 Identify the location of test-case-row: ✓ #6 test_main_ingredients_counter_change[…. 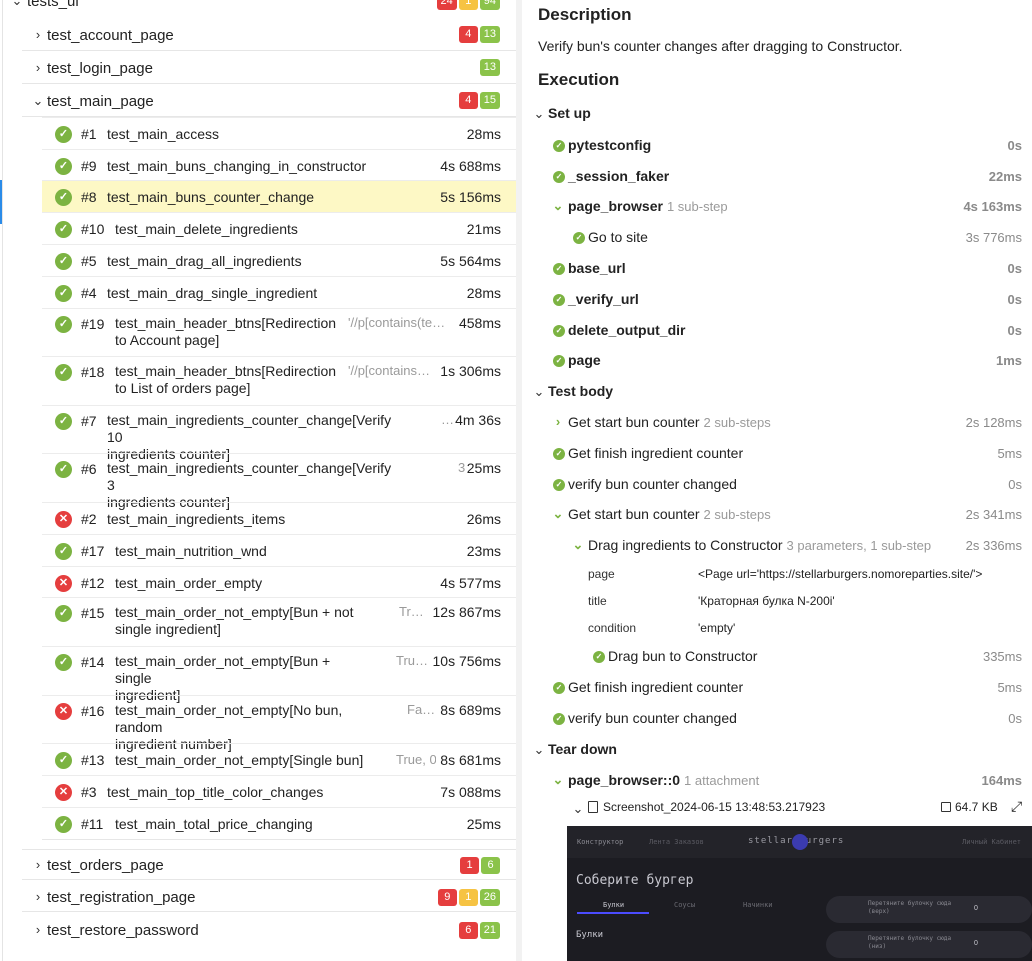
(279, 481).